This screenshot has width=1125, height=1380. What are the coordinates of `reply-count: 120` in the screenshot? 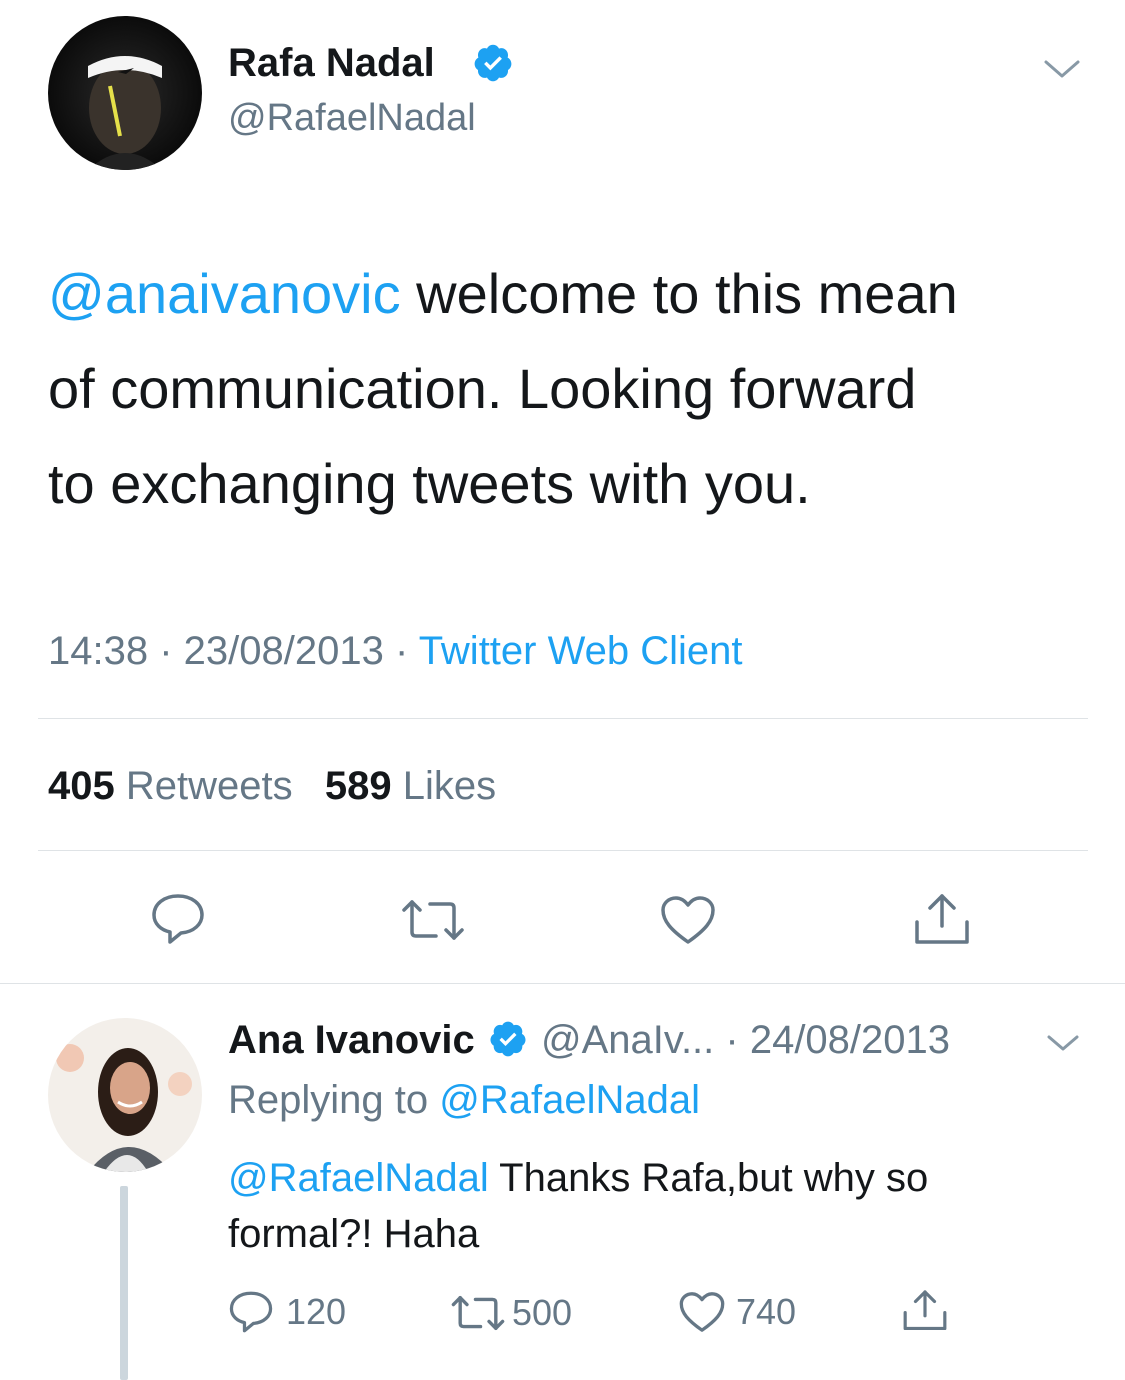 It's located at (316, 1311).